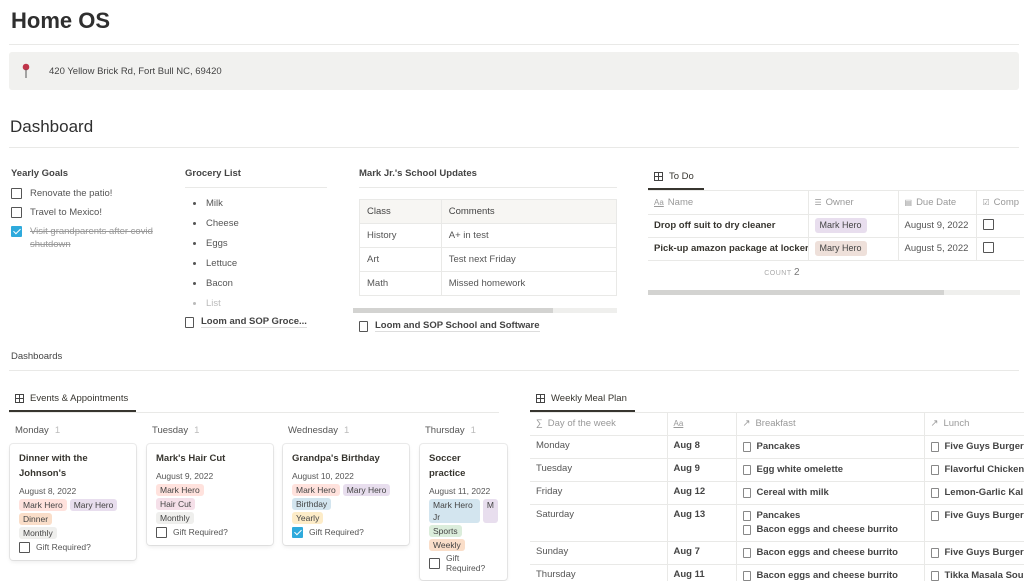  I want to click on table-cell: Art, so click(400, 259).